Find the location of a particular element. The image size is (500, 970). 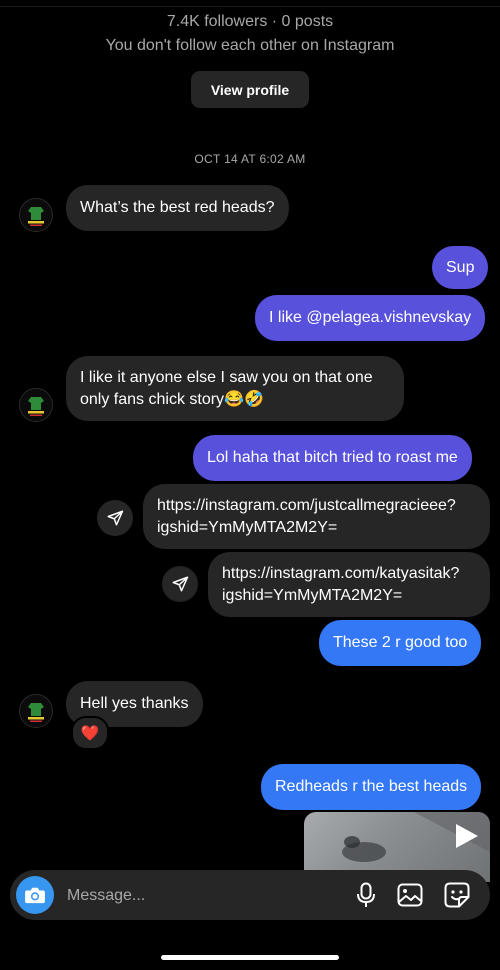

gallery-icon is located at coordinates (410, 895).